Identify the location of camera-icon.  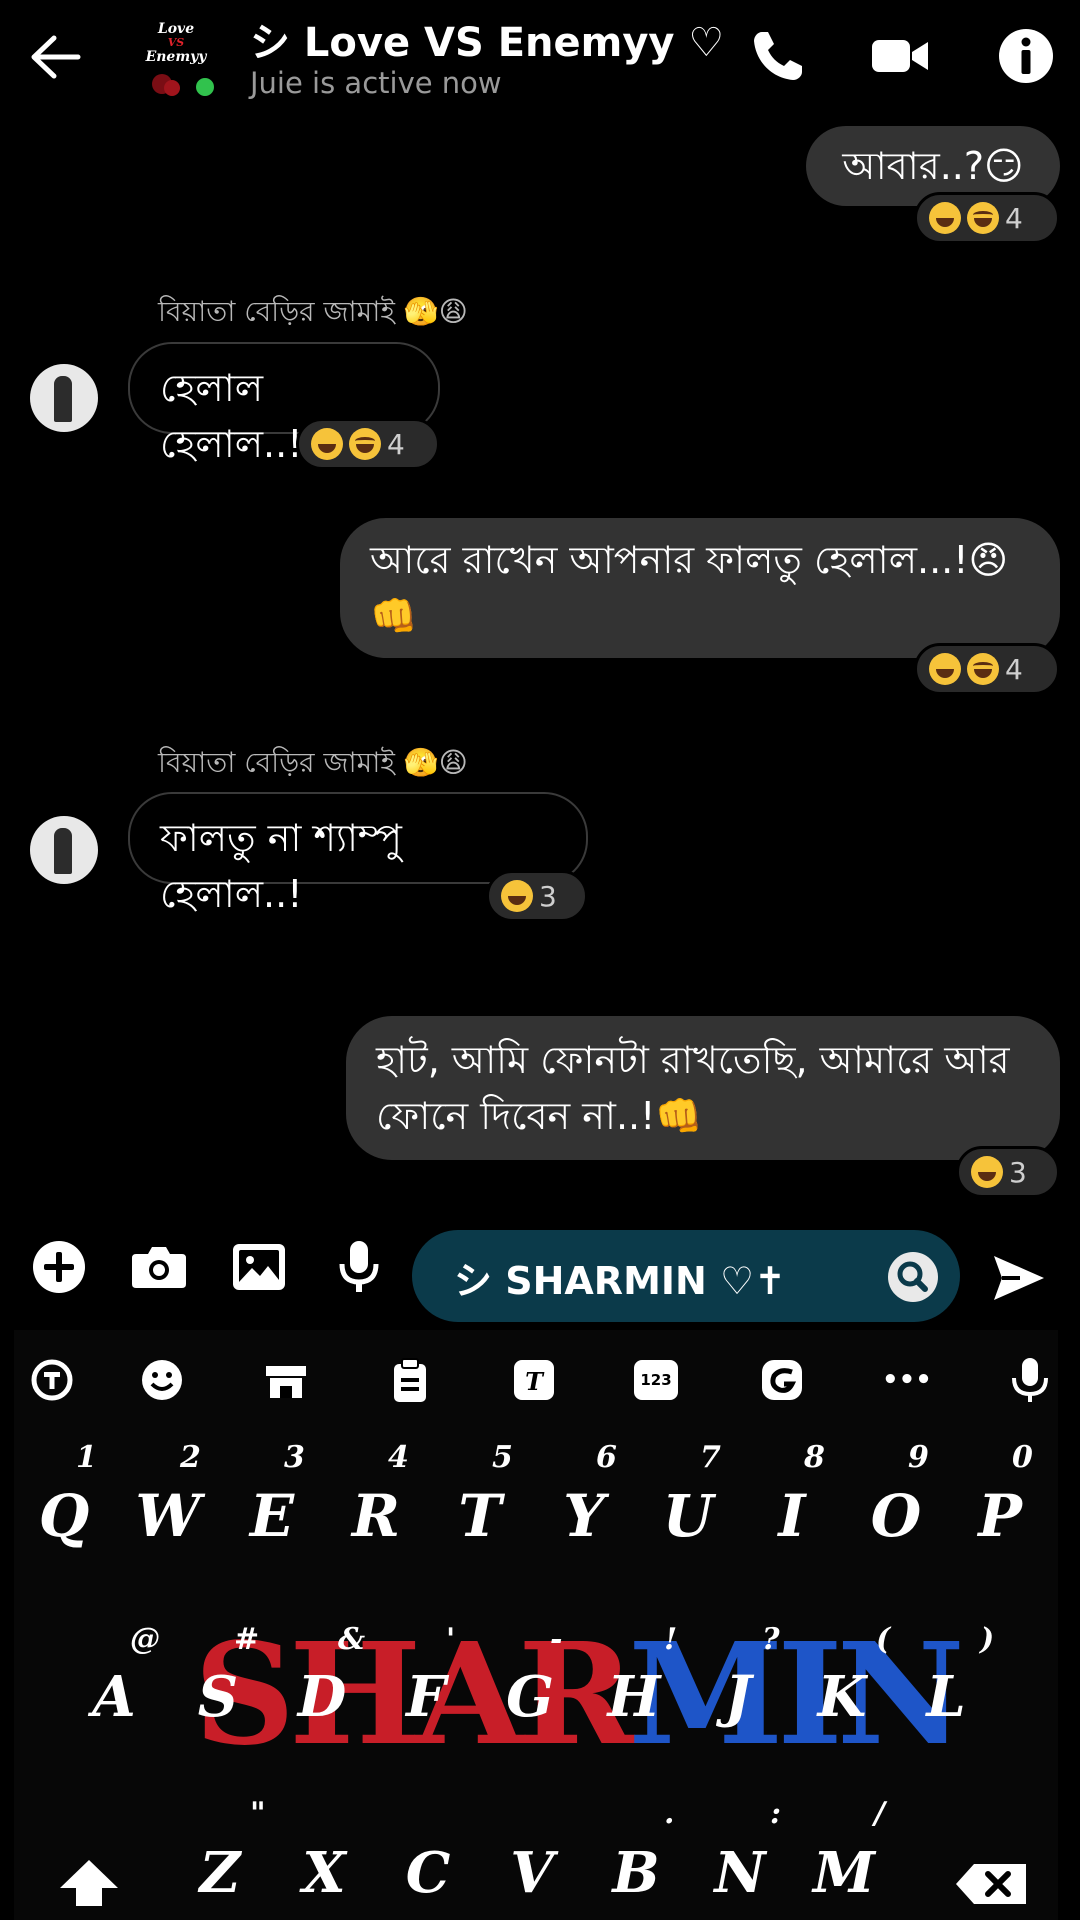
(159, 1267).